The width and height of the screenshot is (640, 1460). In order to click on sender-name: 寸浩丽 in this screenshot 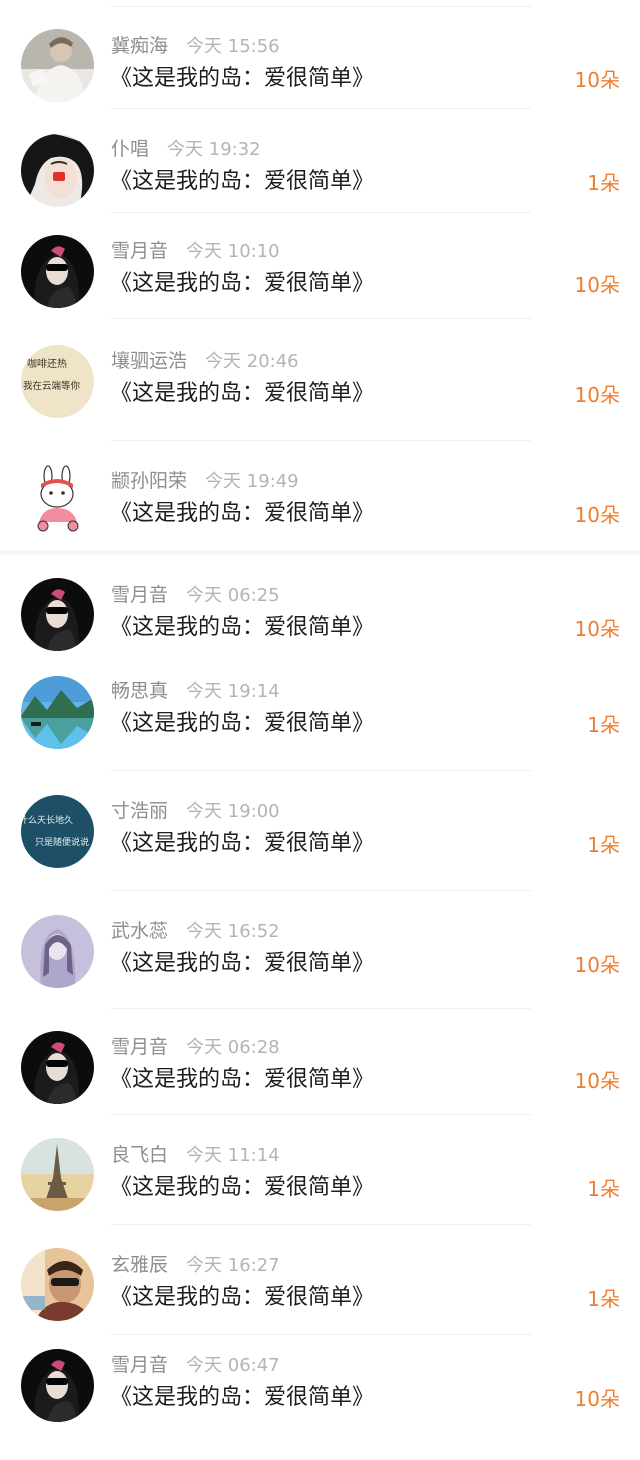, I will do `click(139, 811)`.